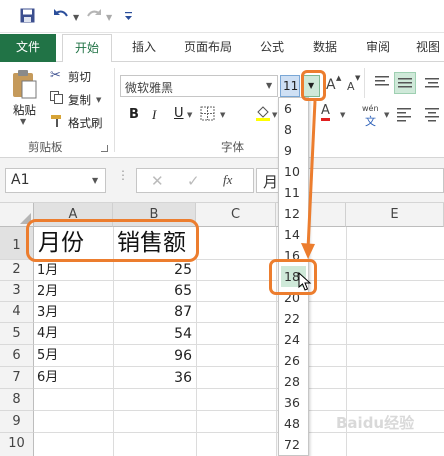 The image size is (444, 456). What do you see at coordinates (269, 85) in the screenshot?
I see `font-name-dropdown-icon: ▼` at bounding box center [269, 85].